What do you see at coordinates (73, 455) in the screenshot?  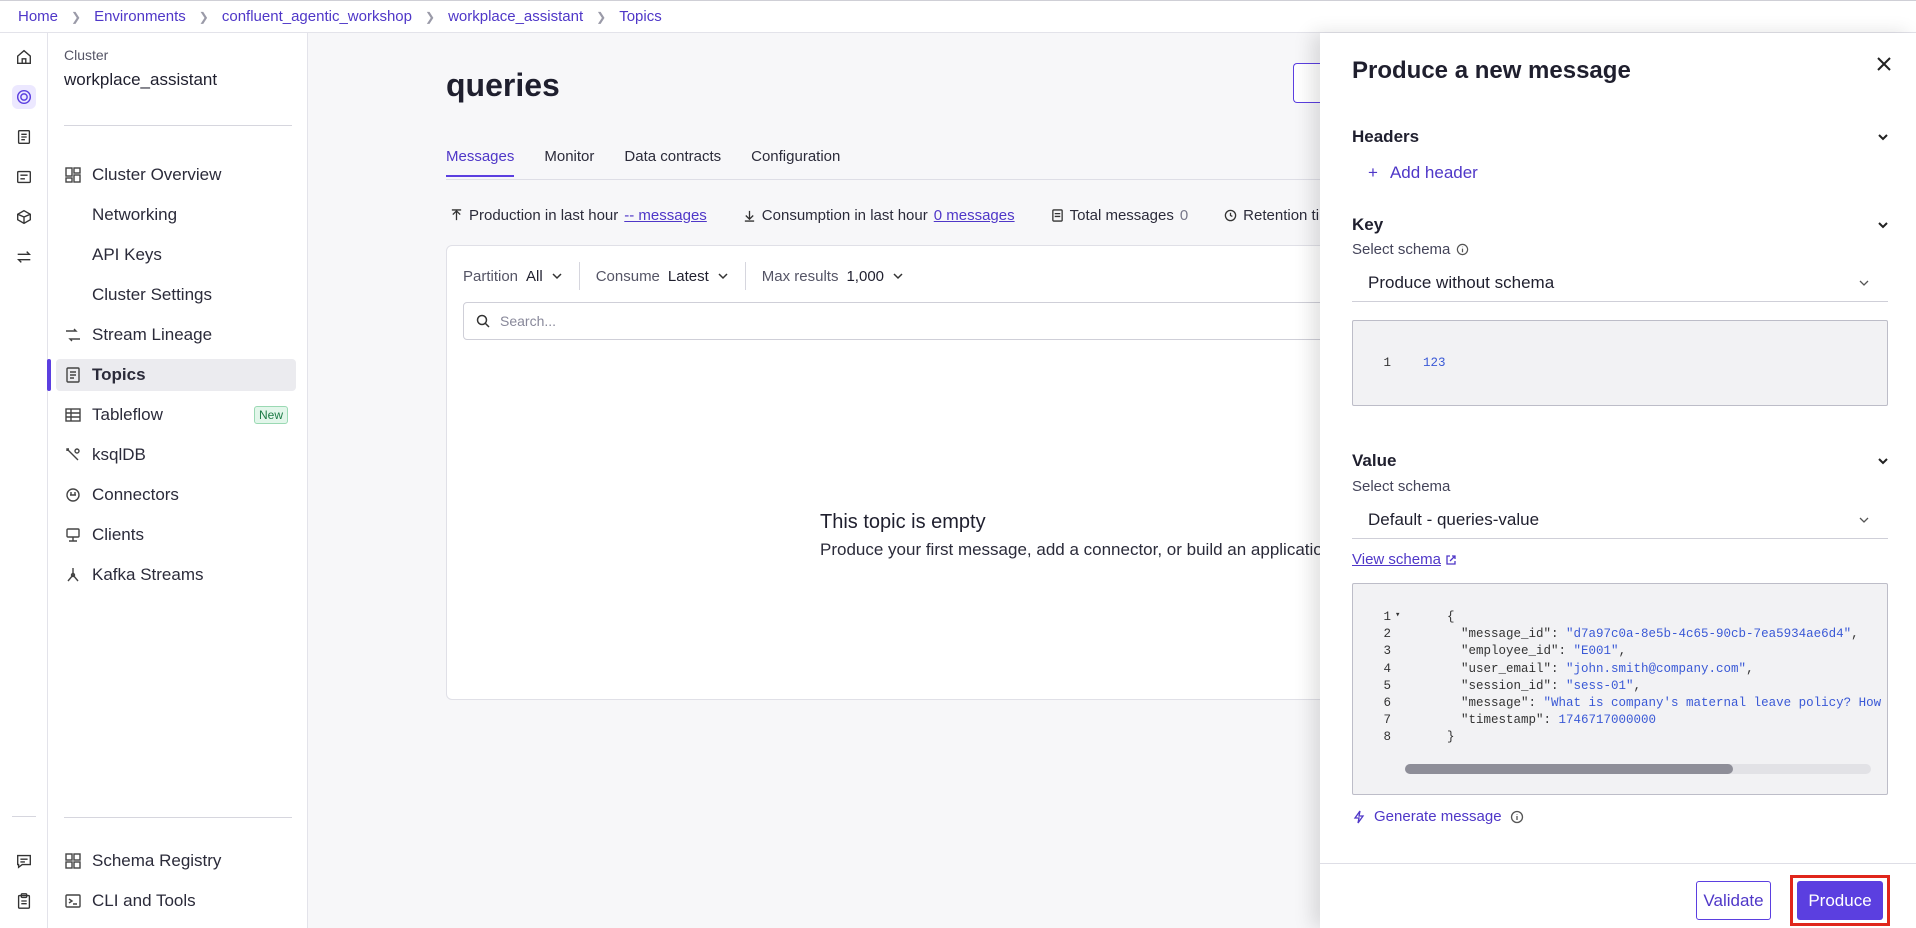 I see `ksqldb-icon` at bounding box center [73, 455].